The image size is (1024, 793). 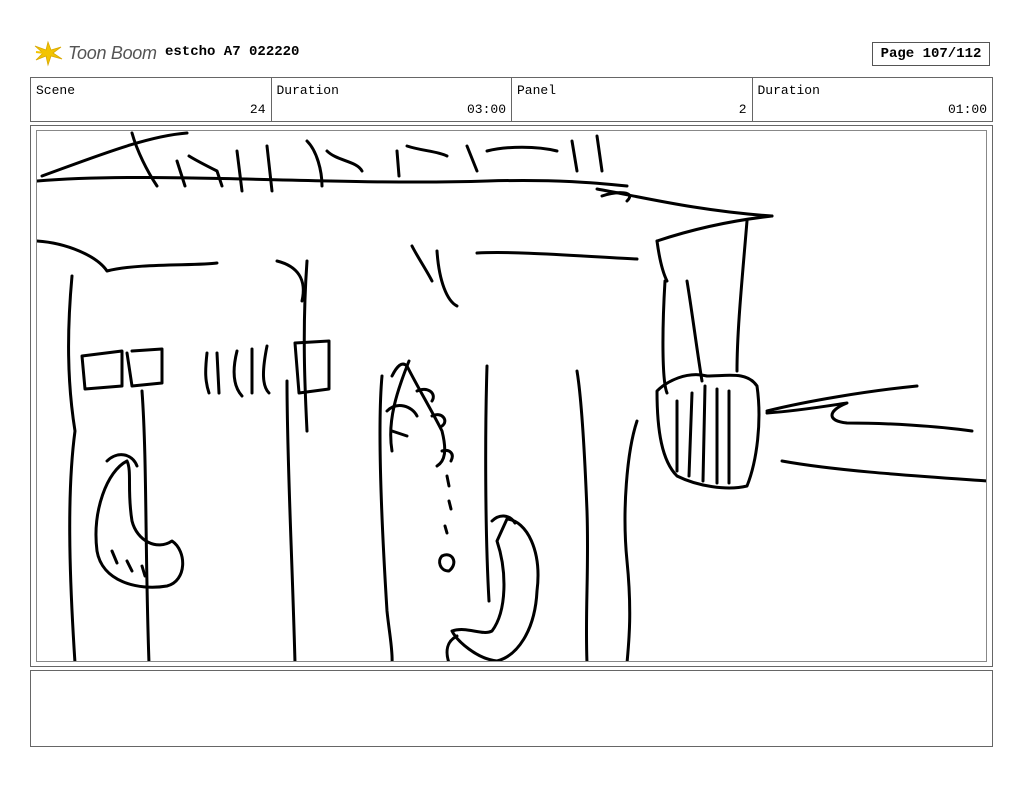 I want to click on scene-duration-label: Duration, so click(x=307, y=90).